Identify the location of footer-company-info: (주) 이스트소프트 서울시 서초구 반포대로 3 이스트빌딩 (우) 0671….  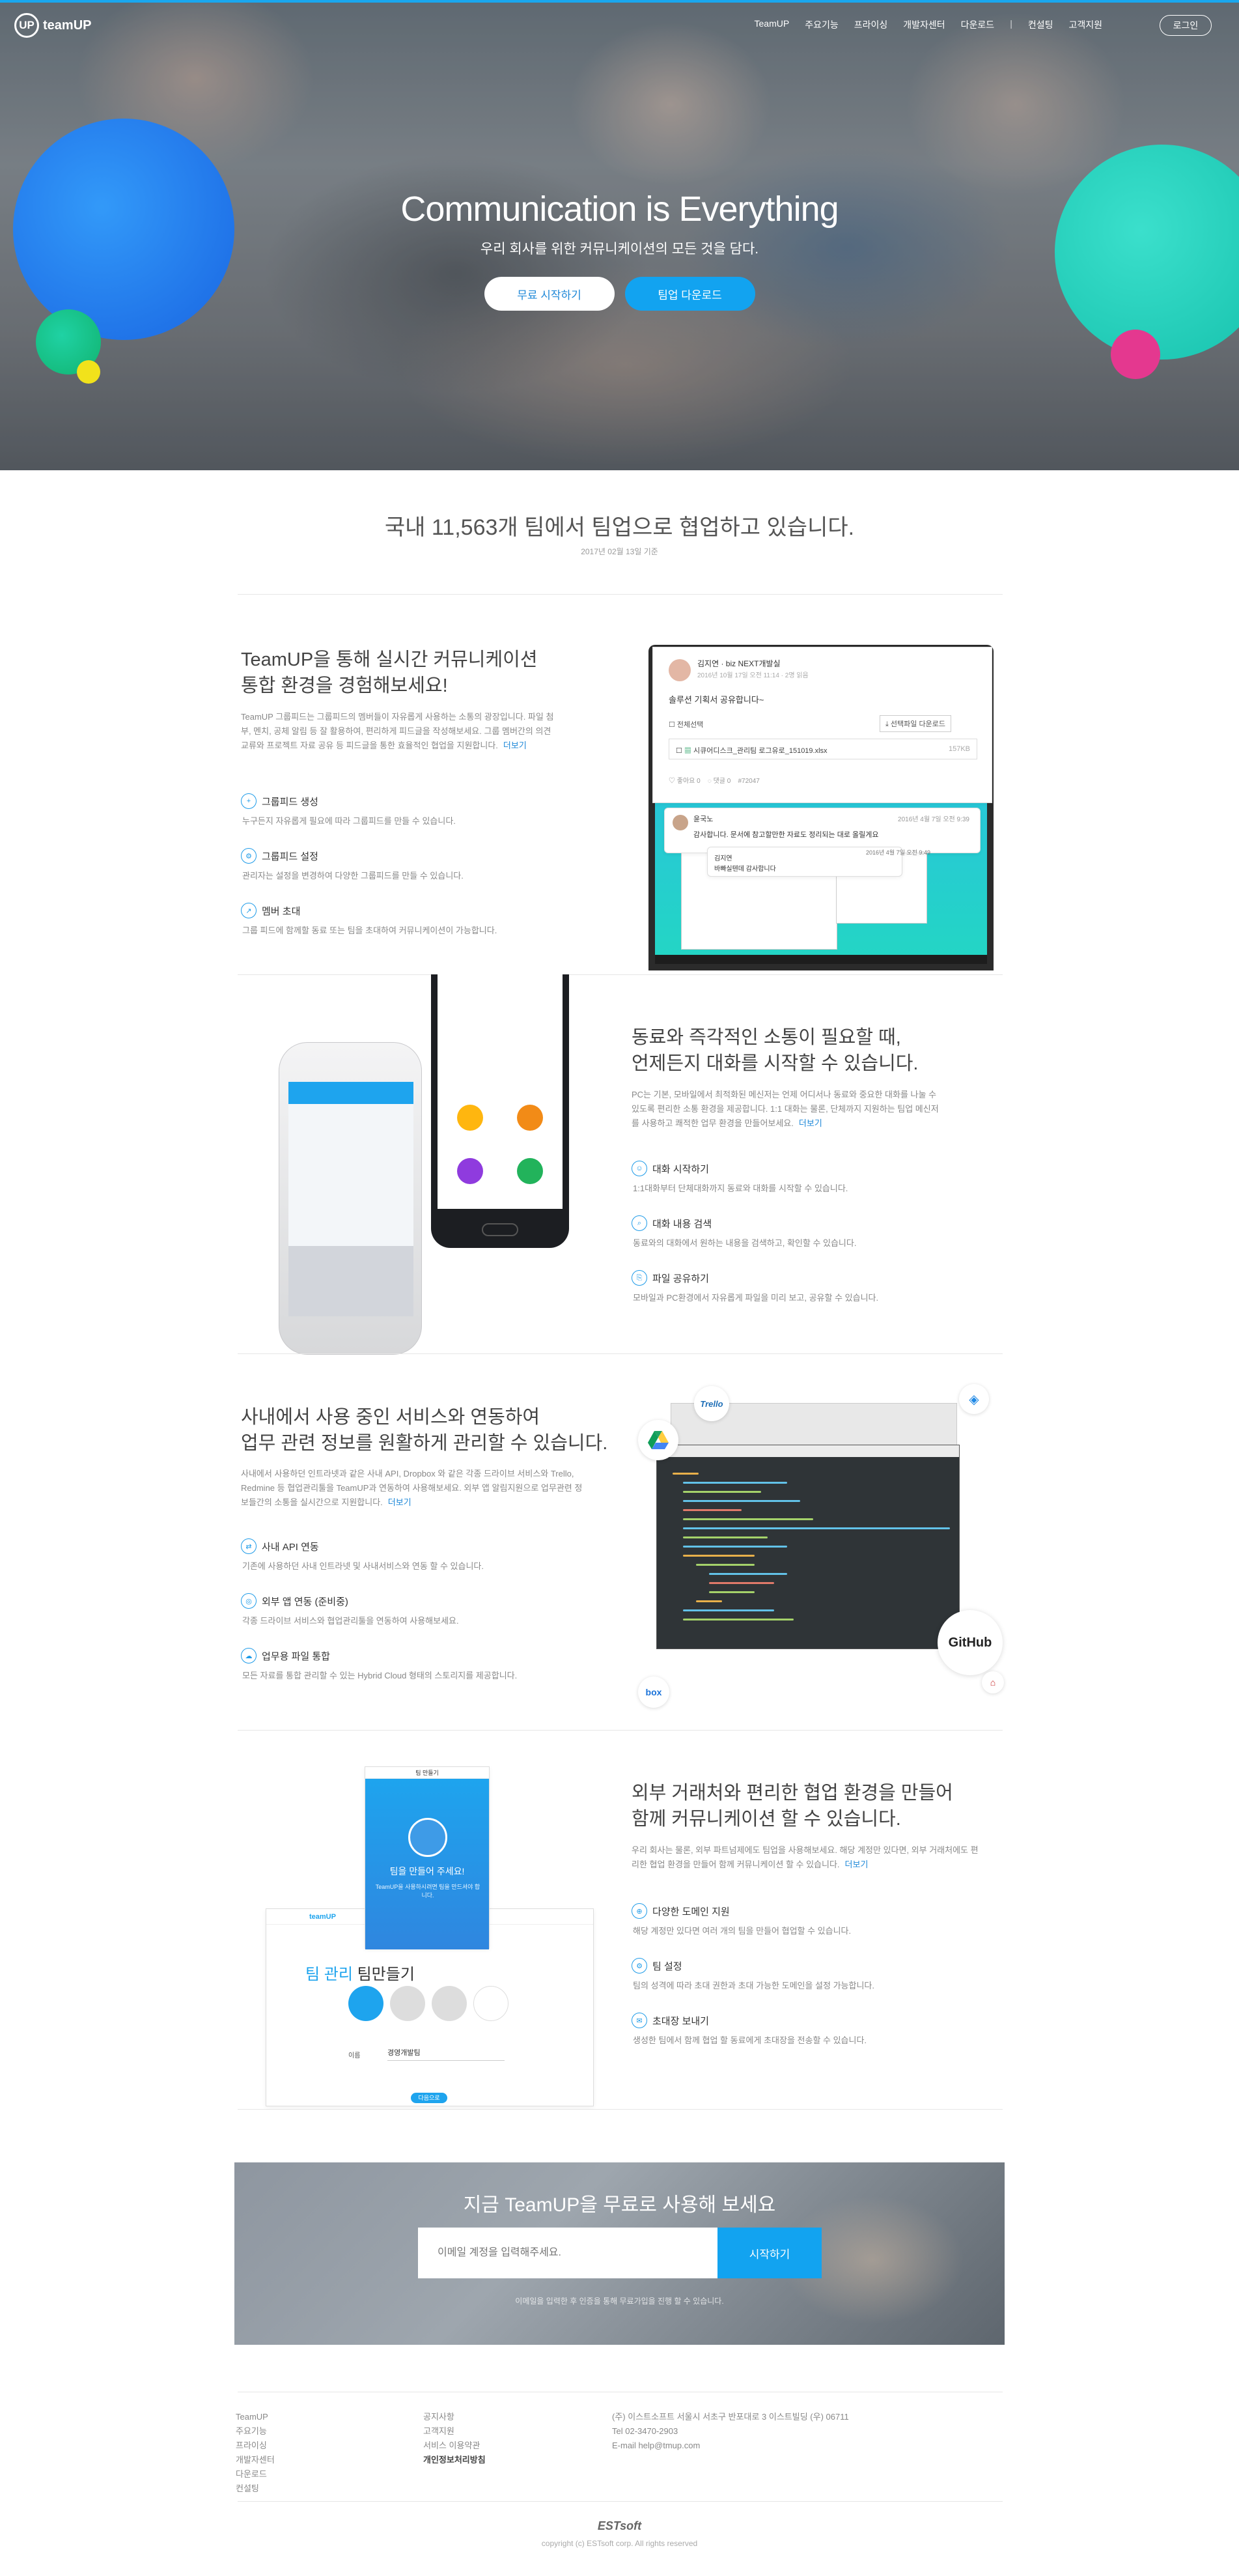
(731, 2431).